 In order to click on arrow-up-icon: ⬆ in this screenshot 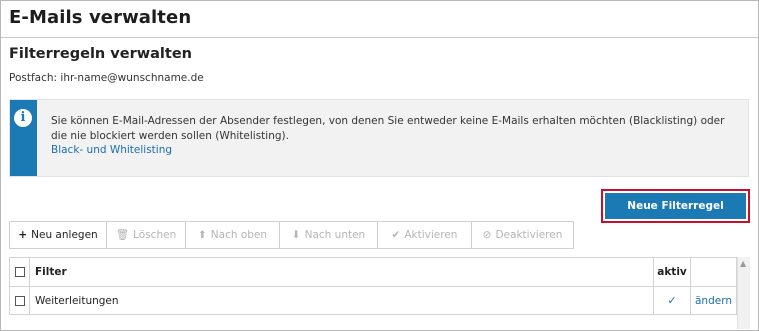, I will do `click(202, 235)`.